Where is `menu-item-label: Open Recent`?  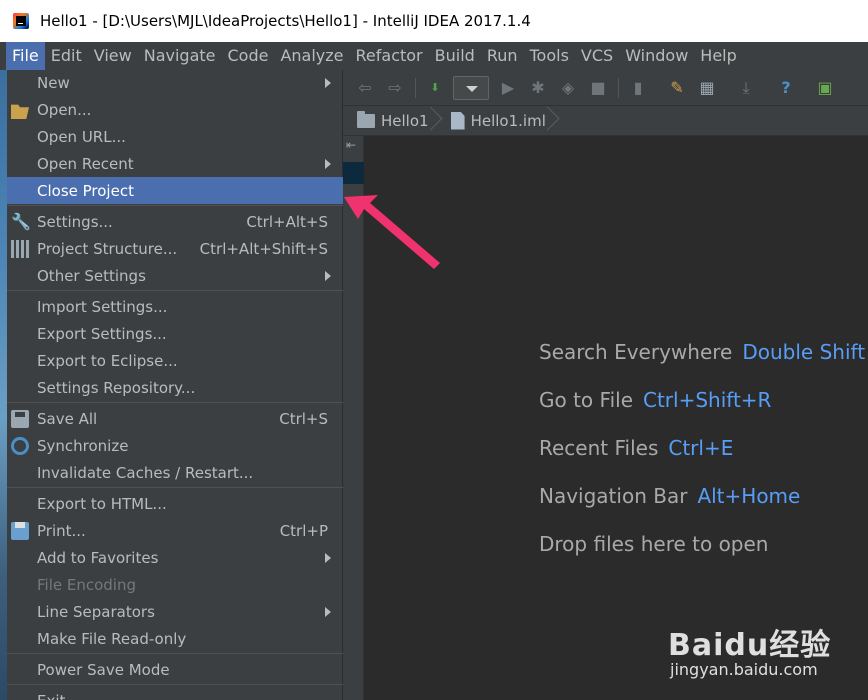 menu-item-label: Open Recent is located at coordinates (85, 163).